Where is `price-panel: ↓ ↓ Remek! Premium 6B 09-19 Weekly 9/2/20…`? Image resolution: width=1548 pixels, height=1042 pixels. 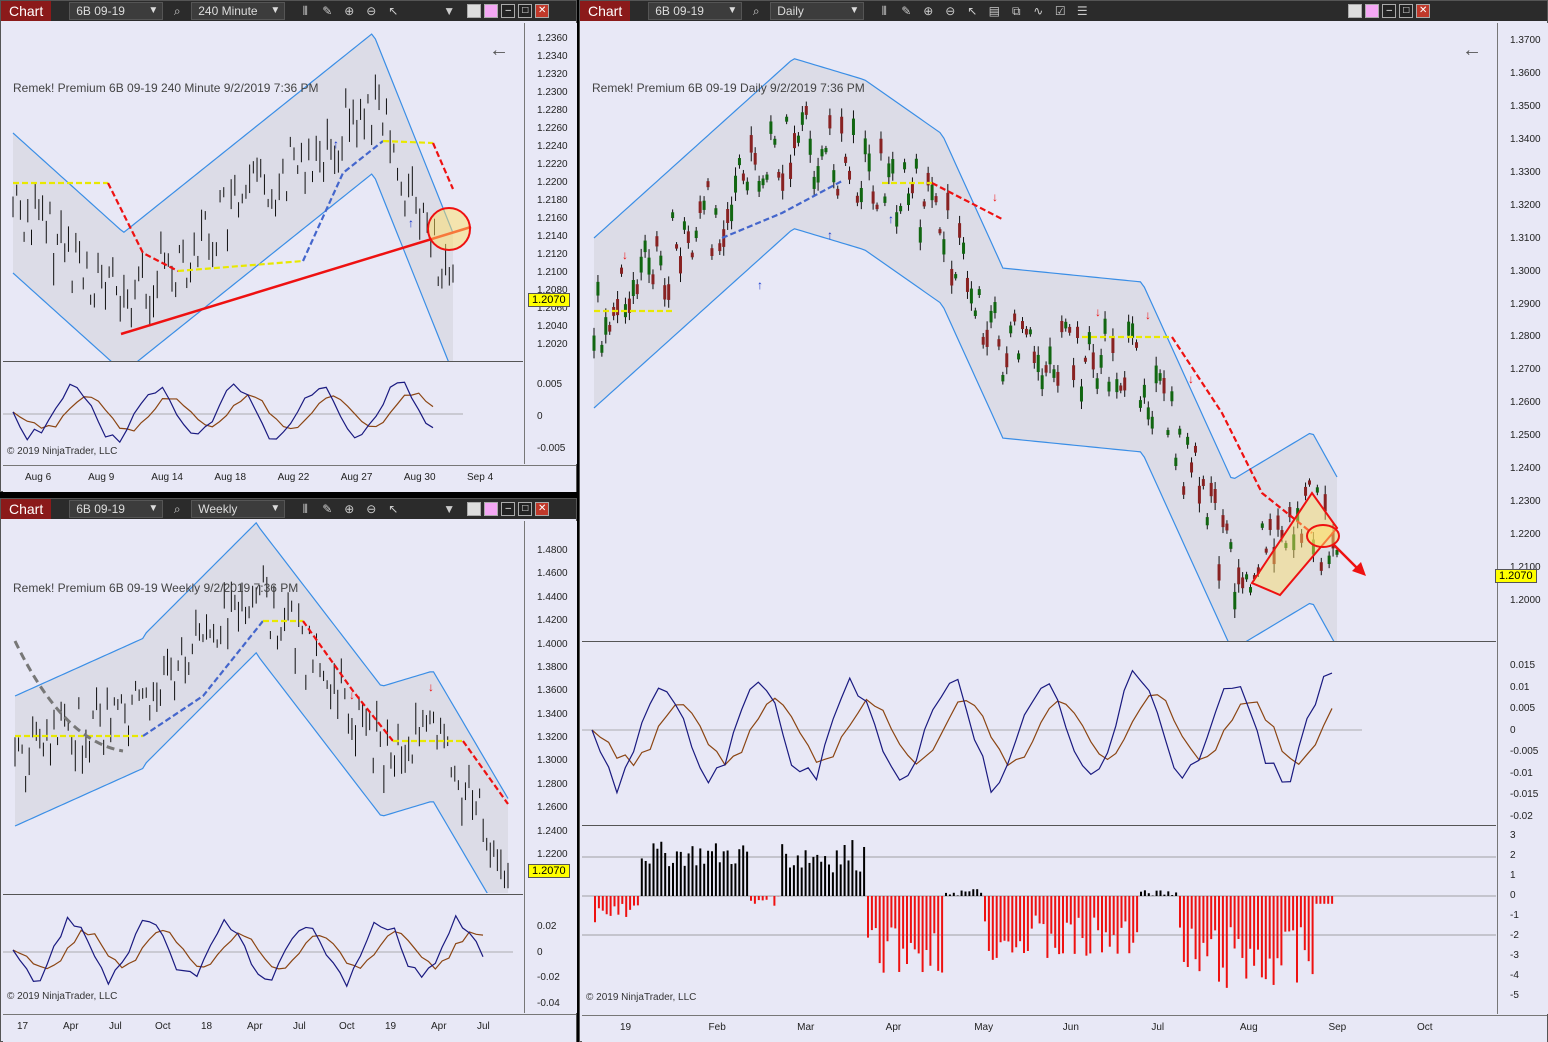
price-panel: ↓ ↓ Remek! Premium 6B 09-19 Weekly 9/2/20… is located at coordinates (263, 707).